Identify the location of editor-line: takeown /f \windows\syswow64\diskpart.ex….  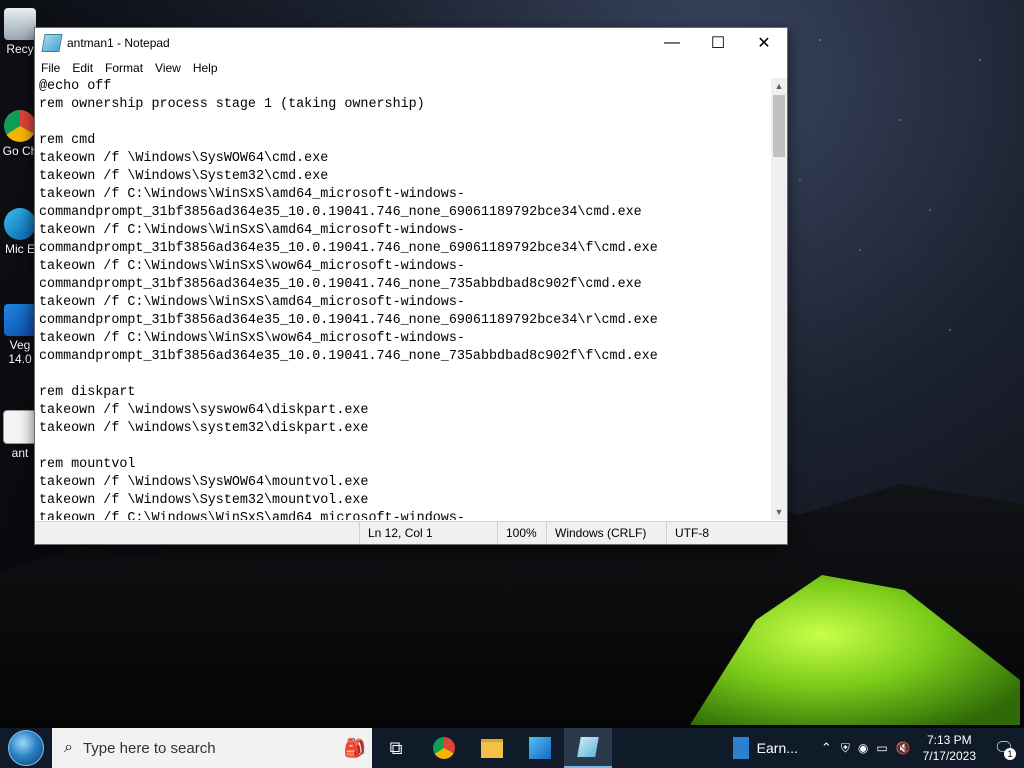
(403, 411).